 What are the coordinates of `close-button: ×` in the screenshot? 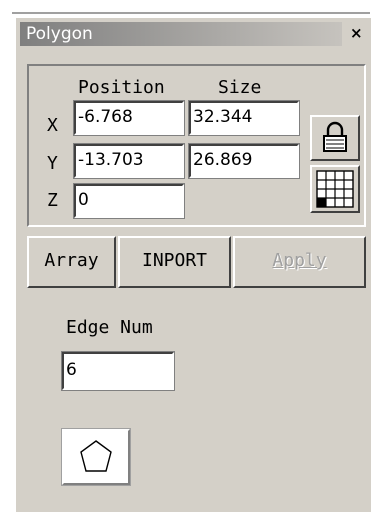 It's located at (356, 33).